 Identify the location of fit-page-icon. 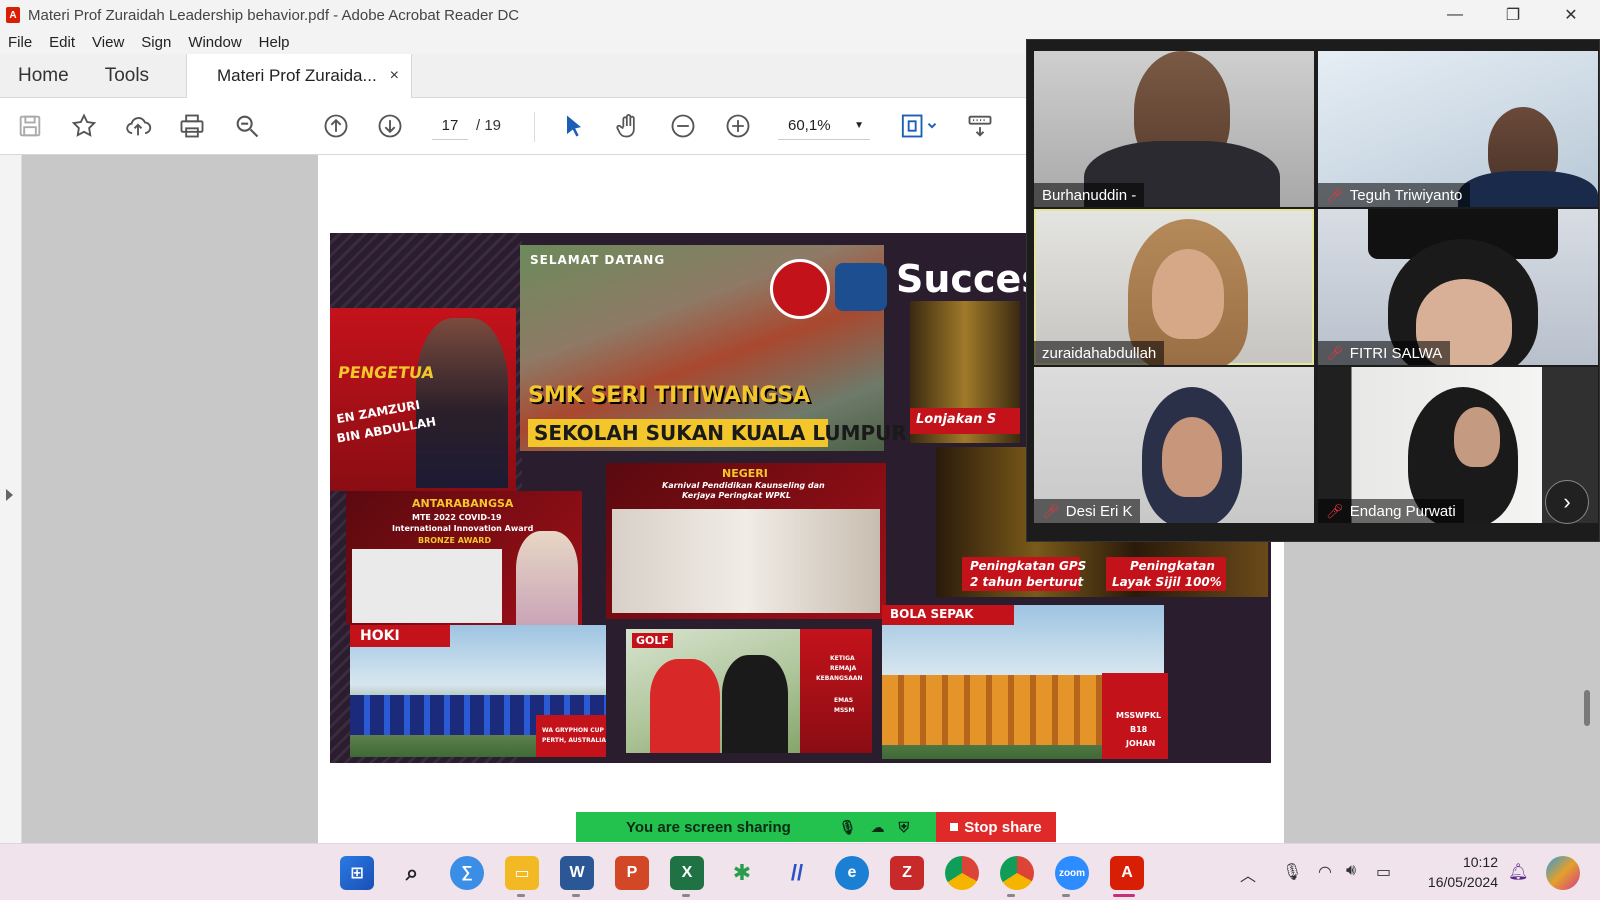
(918, 126).